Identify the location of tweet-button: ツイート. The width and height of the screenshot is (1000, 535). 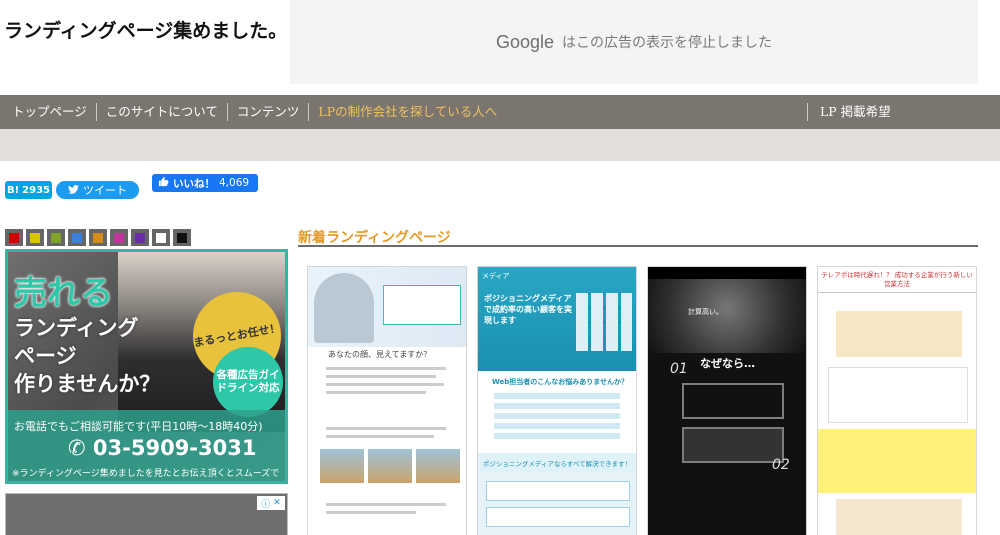
(97, 190).